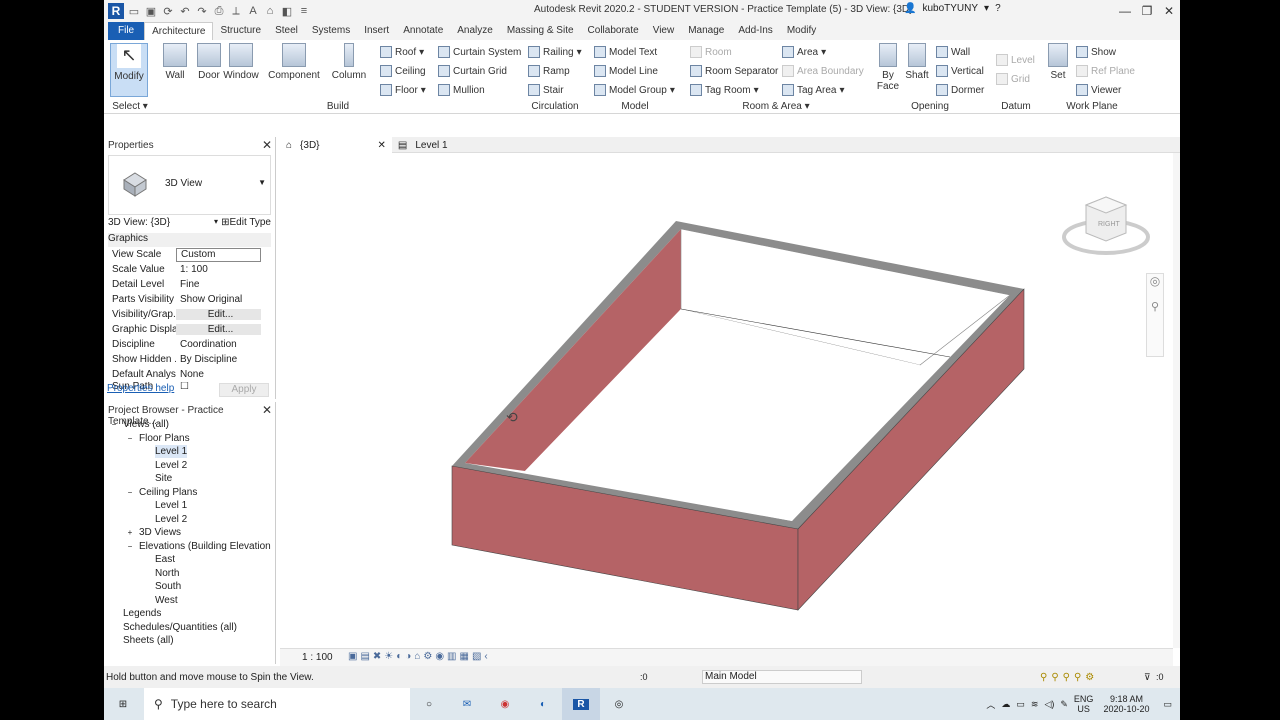 Image resolution: width=1280 pixels, height=720 pixels. What do you see at coordinates (888, 67) in the screenshot?
I see `by-face-button: By Face` at bounding box center [888, 67].